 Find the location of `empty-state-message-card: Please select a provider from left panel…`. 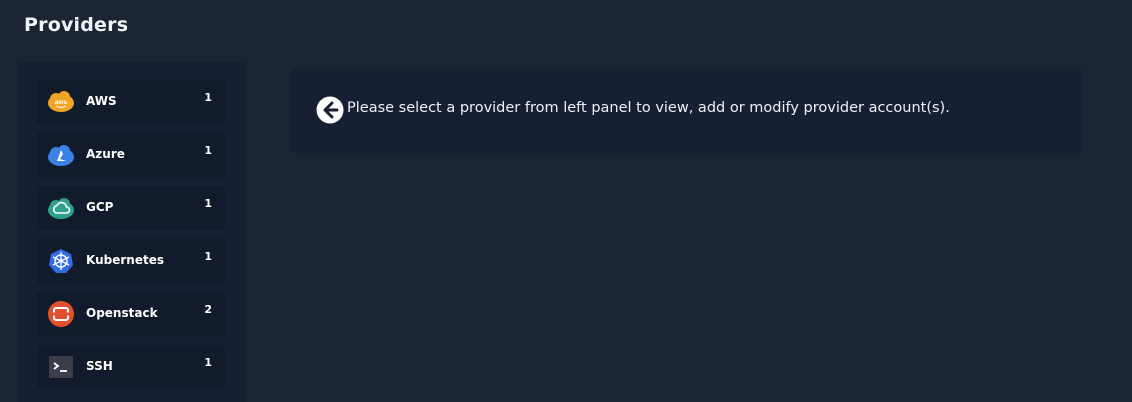

empty-state-message-card: Please select a provider from left panel… is located at coordinates (686, 110).